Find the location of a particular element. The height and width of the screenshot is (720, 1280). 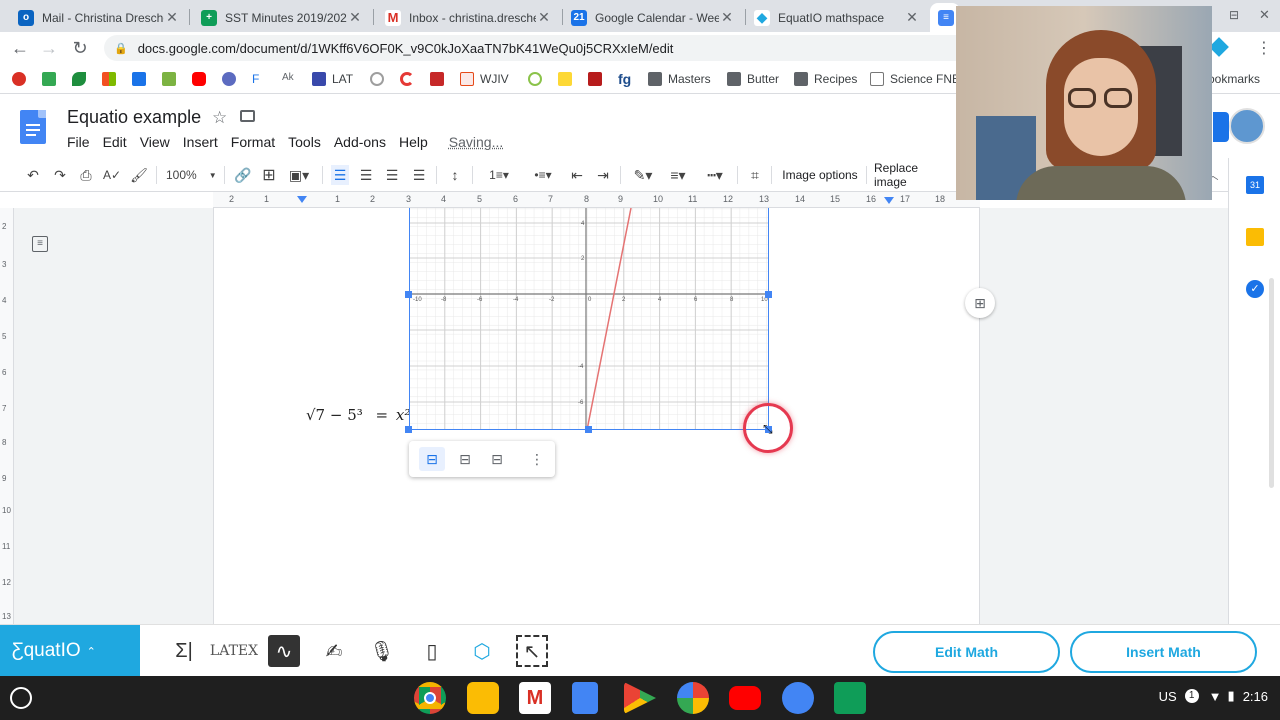

bookmark-c is located at coordinates (410, 79).